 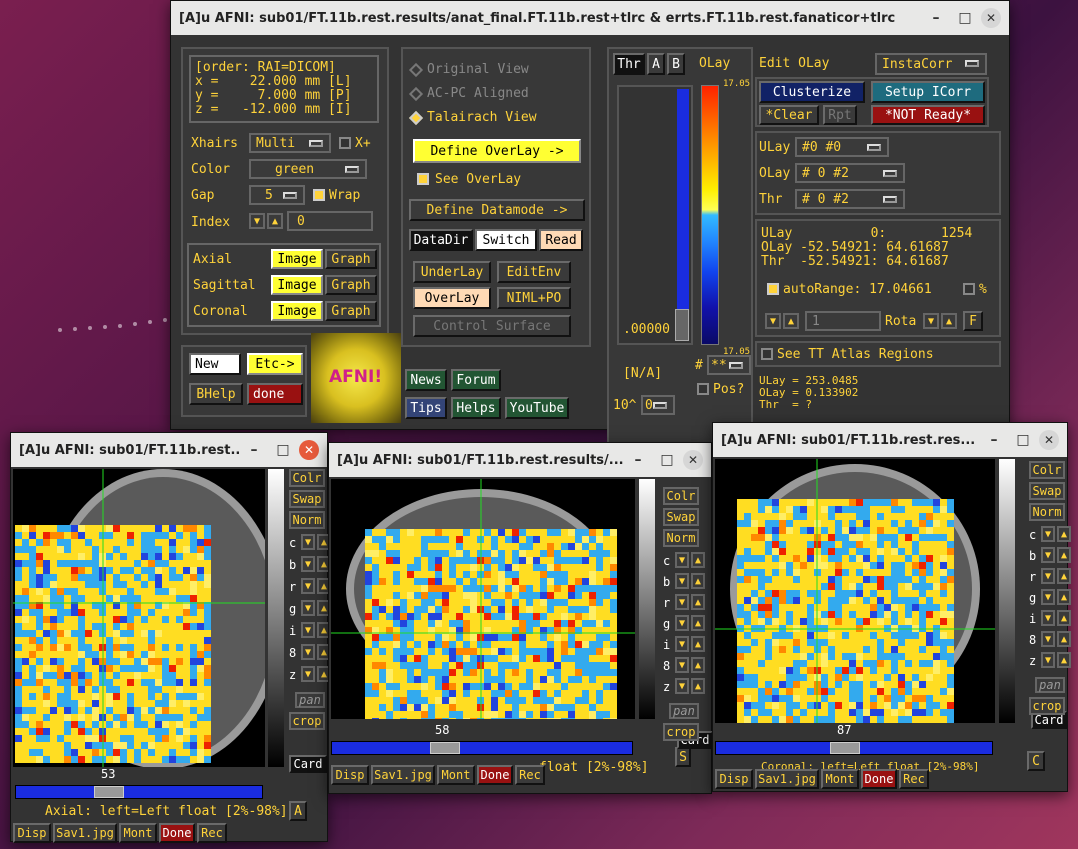 What do you see at coordinates (139, 792) in the screenshot?
I see `axial-slice-slider` at bounding box center [139, 792].